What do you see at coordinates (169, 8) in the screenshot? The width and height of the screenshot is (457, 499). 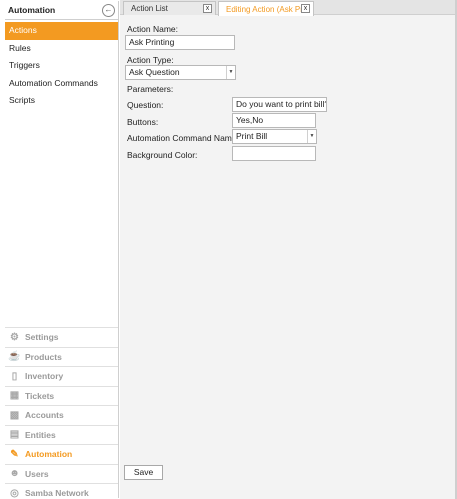 I see `tab-action-list: Action List x` at bounding box center [169, 8].